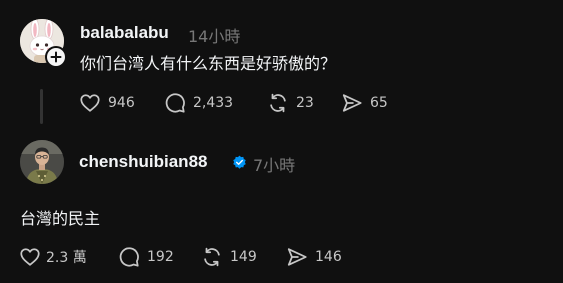  Describe the element at coordinates (328, 257) in the screenshot. I see `share-count: 146` at that location.